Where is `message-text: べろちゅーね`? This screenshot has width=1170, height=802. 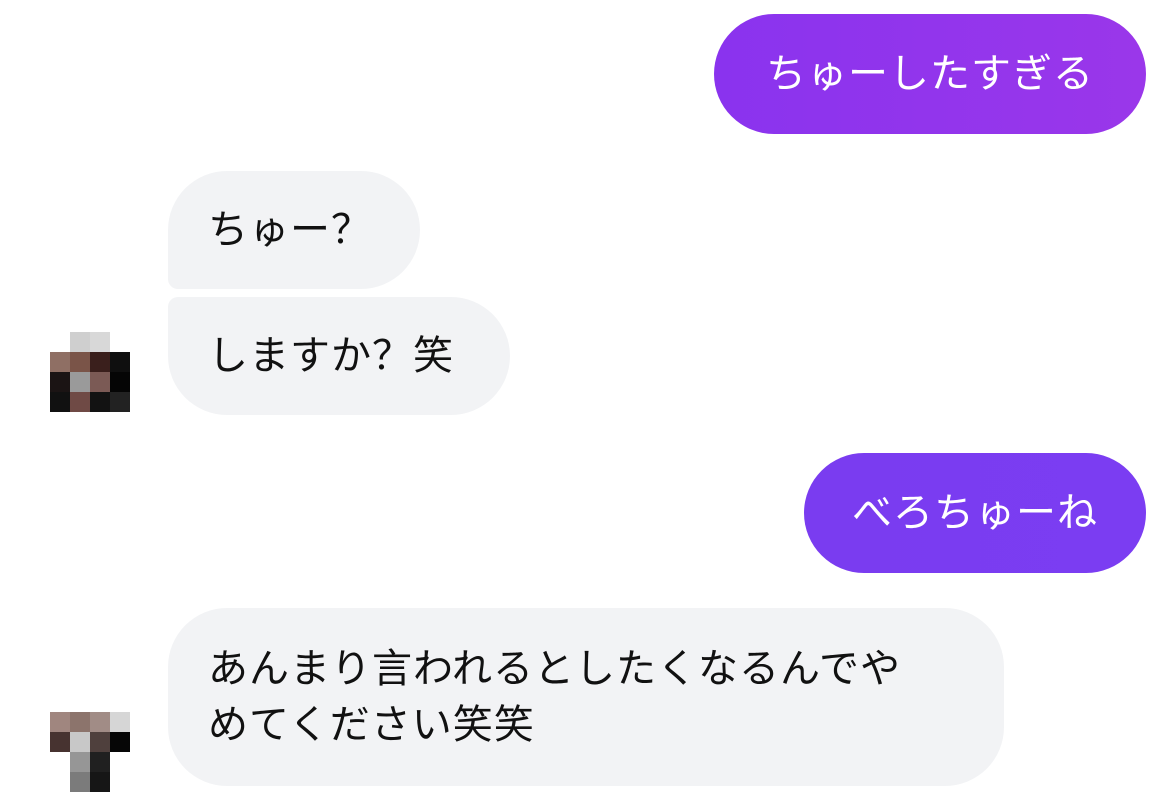 message-text: べろちゅーね is located at coordinates (975, 513).